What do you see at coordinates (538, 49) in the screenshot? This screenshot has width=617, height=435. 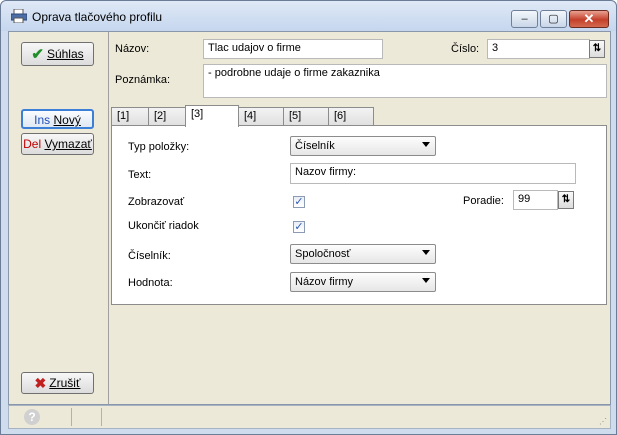 I see `number-field: 3` at bounding box center [538, 49].